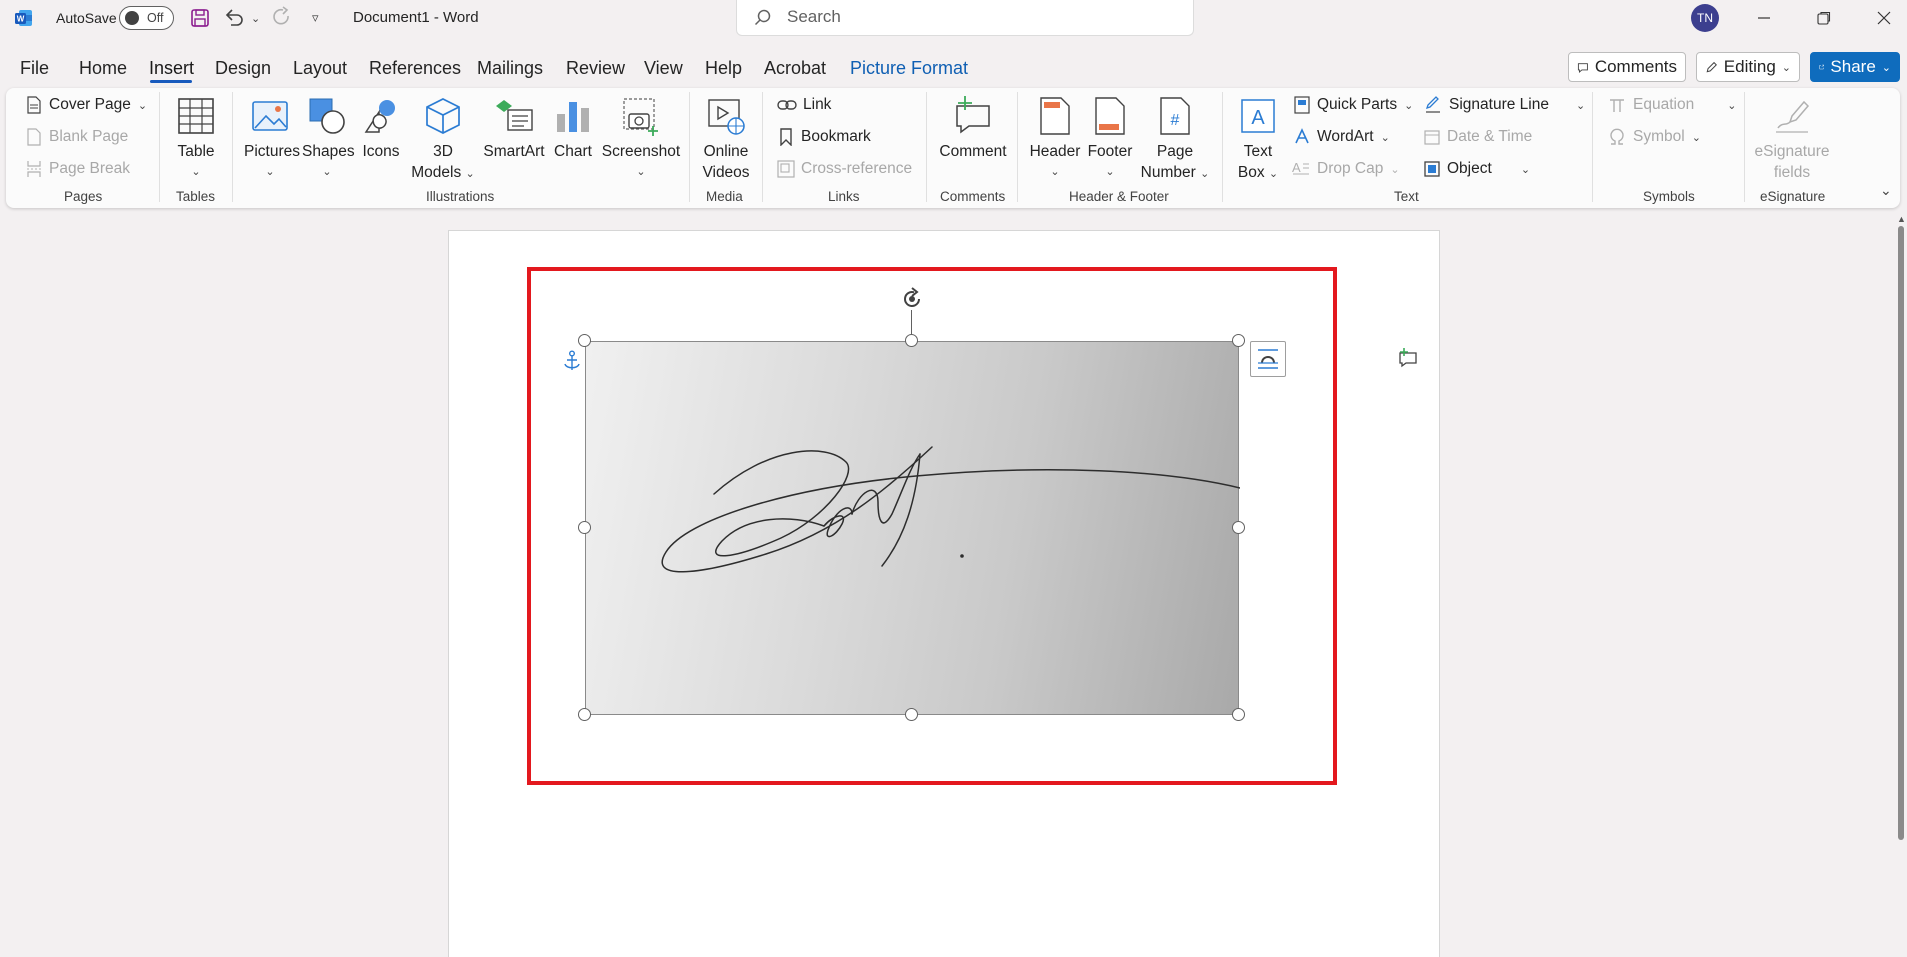  What do you see at coordinates (320, 68) in the screenshot?
I see `tab-layout: Layout` at bounding box center [320, 68].